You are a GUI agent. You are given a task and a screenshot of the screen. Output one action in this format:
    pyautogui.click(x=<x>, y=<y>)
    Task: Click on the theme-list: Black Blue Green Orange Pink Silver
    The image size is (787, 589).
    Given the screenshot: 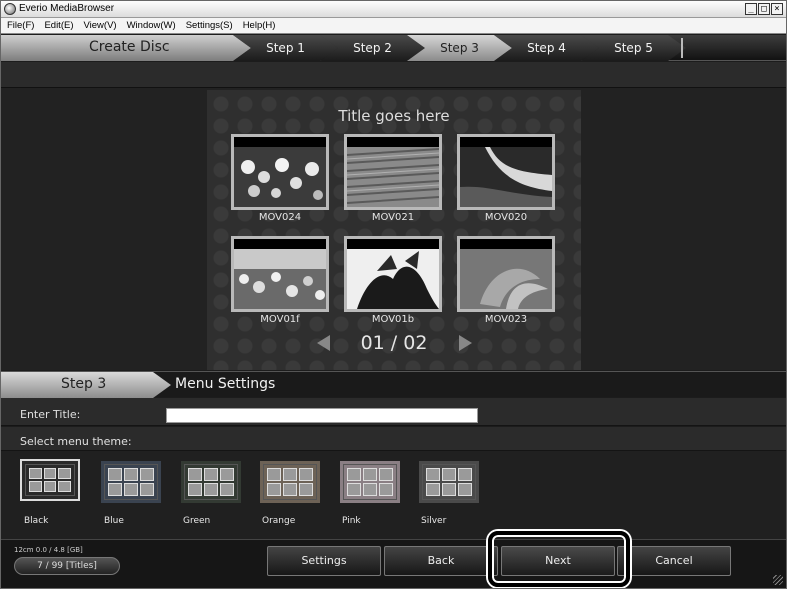 What is the action you would take?
    pyautogui.click(x=393, y=495)
    